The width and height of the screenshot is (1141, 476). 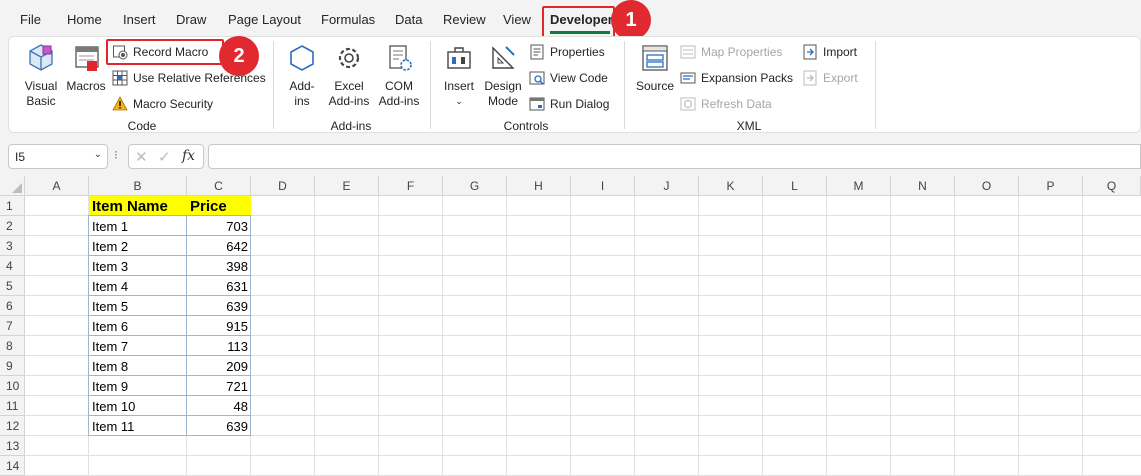 I want to click on column-header: O, so click(x=987, y=186).